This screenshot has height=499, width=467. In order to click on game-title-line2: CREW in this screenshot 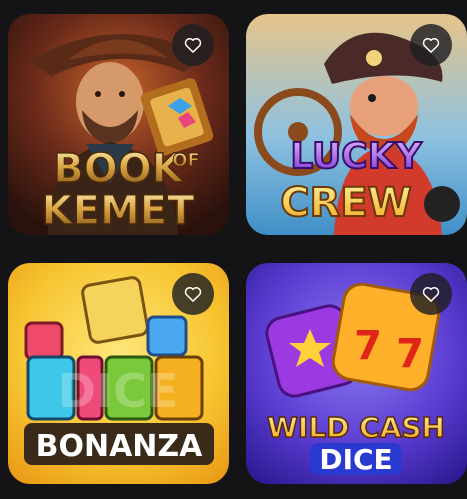, I will do `click(346, 203)`.